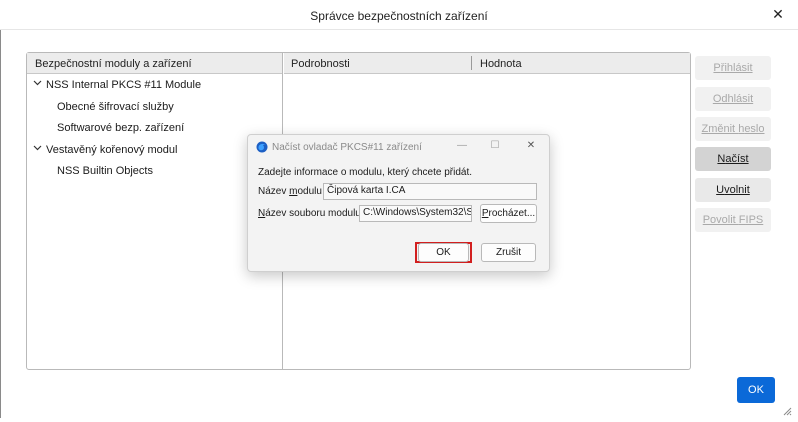 This screenshot has width=798, height=422. Describe the element at coordinates (262, 147) in the screenshot. I see `firefox-icon` at that location.